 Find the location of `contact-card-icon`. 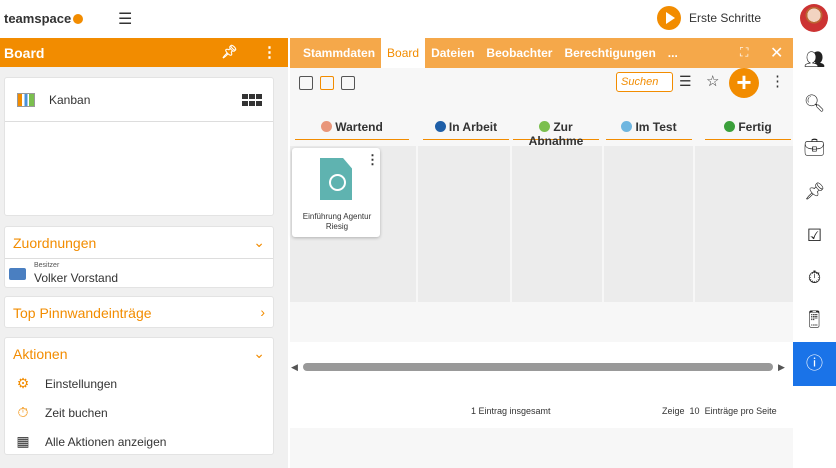

contact-card-icon is located at coordinates (17, 274).